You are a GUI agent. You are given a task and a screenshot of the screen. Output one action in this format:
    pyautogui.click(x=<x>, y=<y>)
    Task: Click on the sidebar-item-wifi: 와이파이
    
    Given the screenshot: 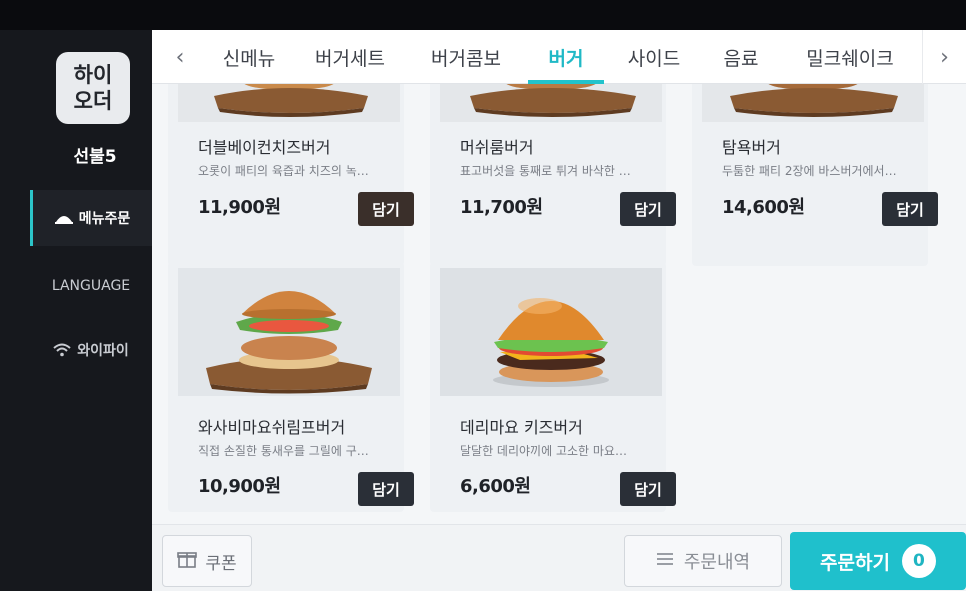 What is the action you would take?
    pyautogui.click(x=91, y=350)
    